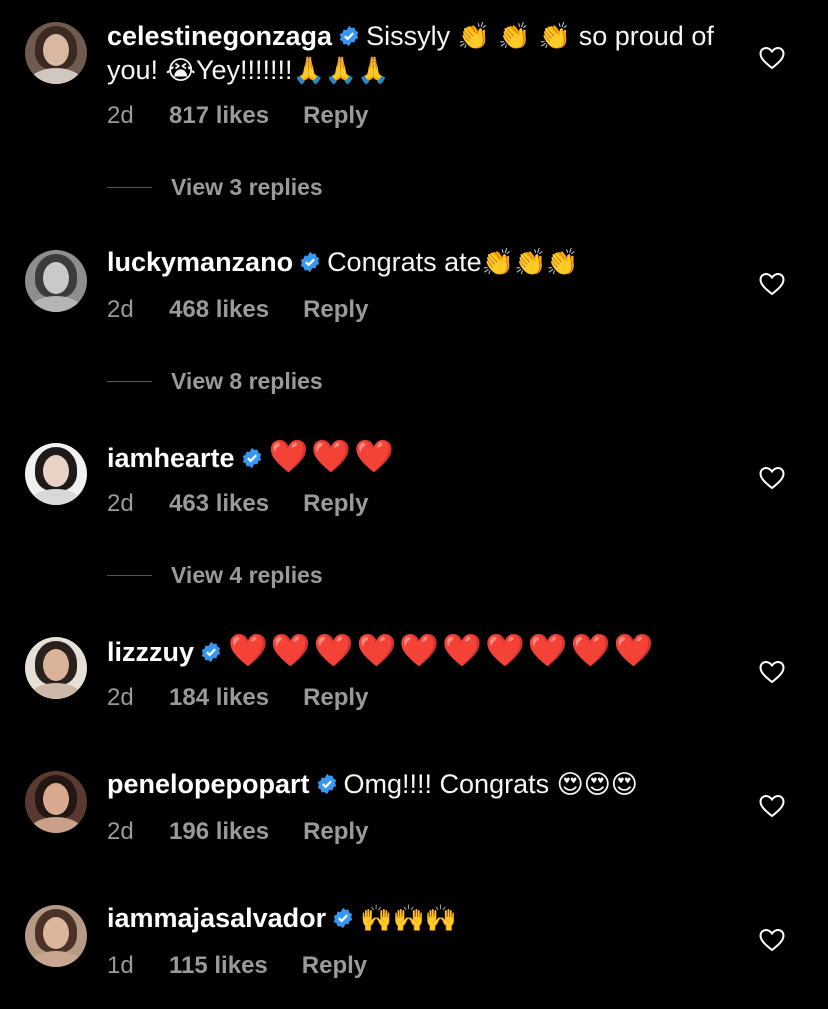 The image size is (828, 1009). What do you see at coordinates (530, 263) in the screenshot?
I see `clapping-hands-emoji: 👏👏👏` at bounding box center [530, 263].